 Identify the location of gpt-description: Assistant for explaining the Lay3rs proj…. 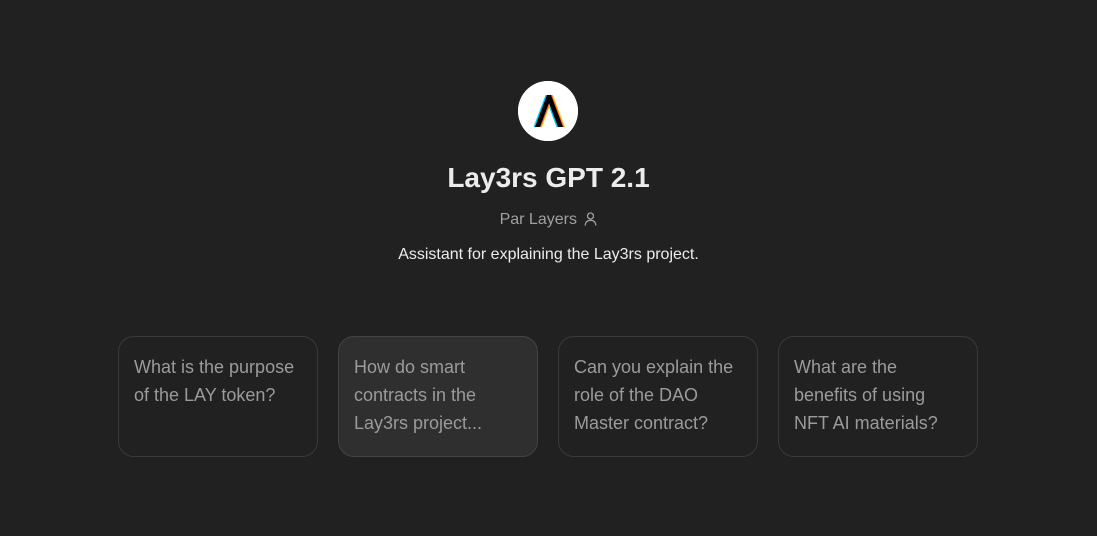
(548, 254).